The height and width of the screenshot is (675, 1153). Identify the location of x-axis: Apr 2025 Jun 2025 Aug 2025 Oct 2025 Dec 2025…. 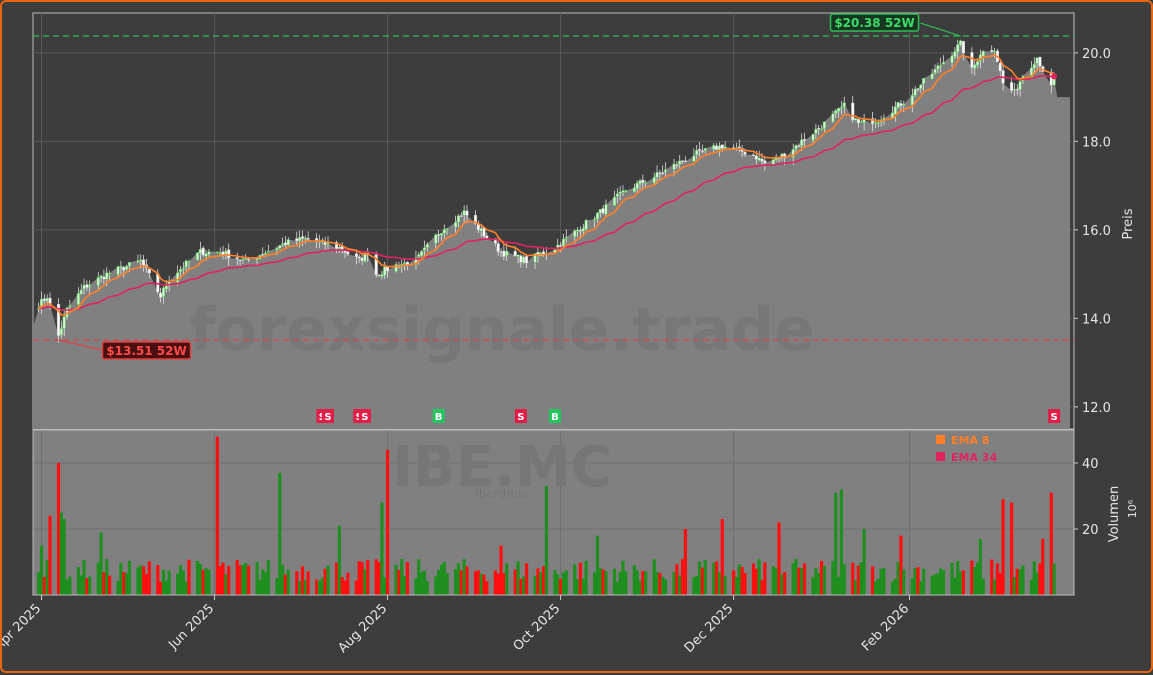
(456, 625).